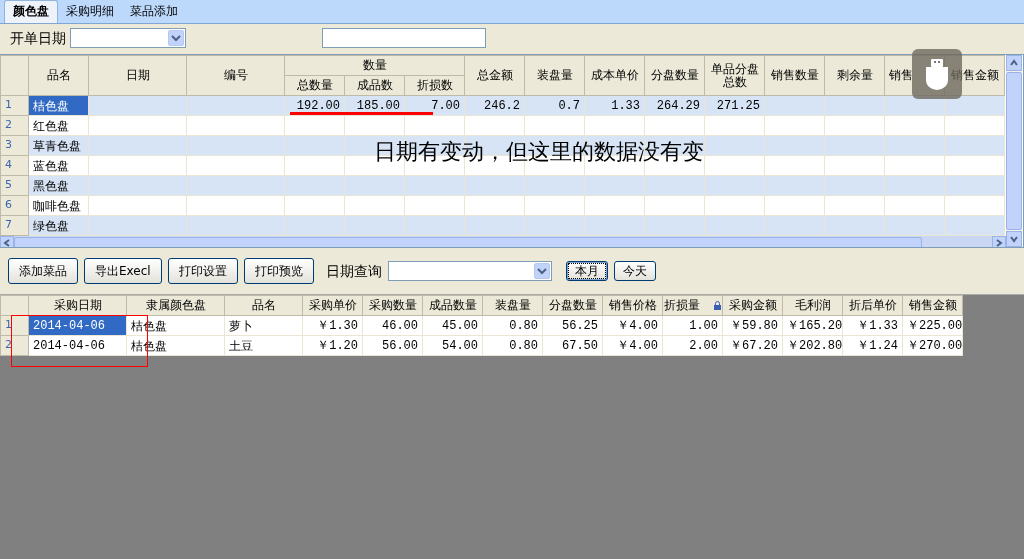 Image resolution: width=1024 pixels, height=559 pixels. I want to click on column-header-text: 隶属颜色盘, so click(175, 305).